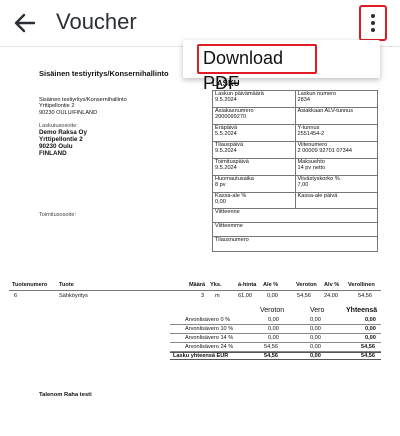  I want to click on column-header: Määrä, so click(197, 285).